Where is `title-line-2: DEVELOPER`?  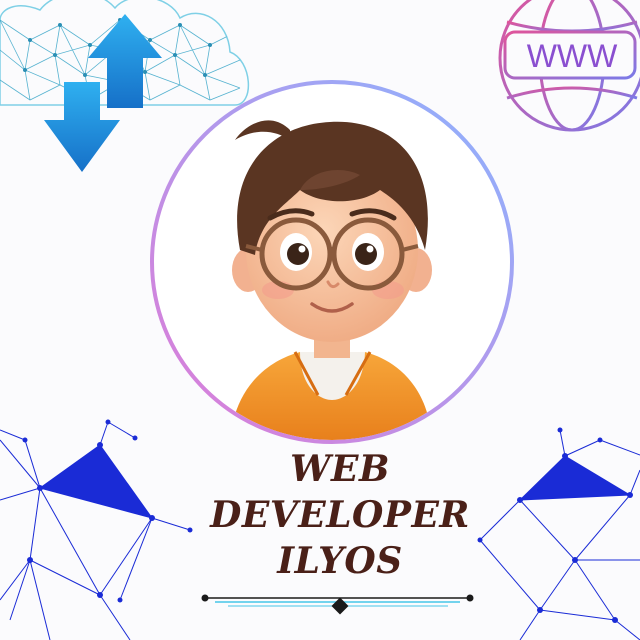
title-line-2: DEVELOPER is located at coordinates (340, 515).